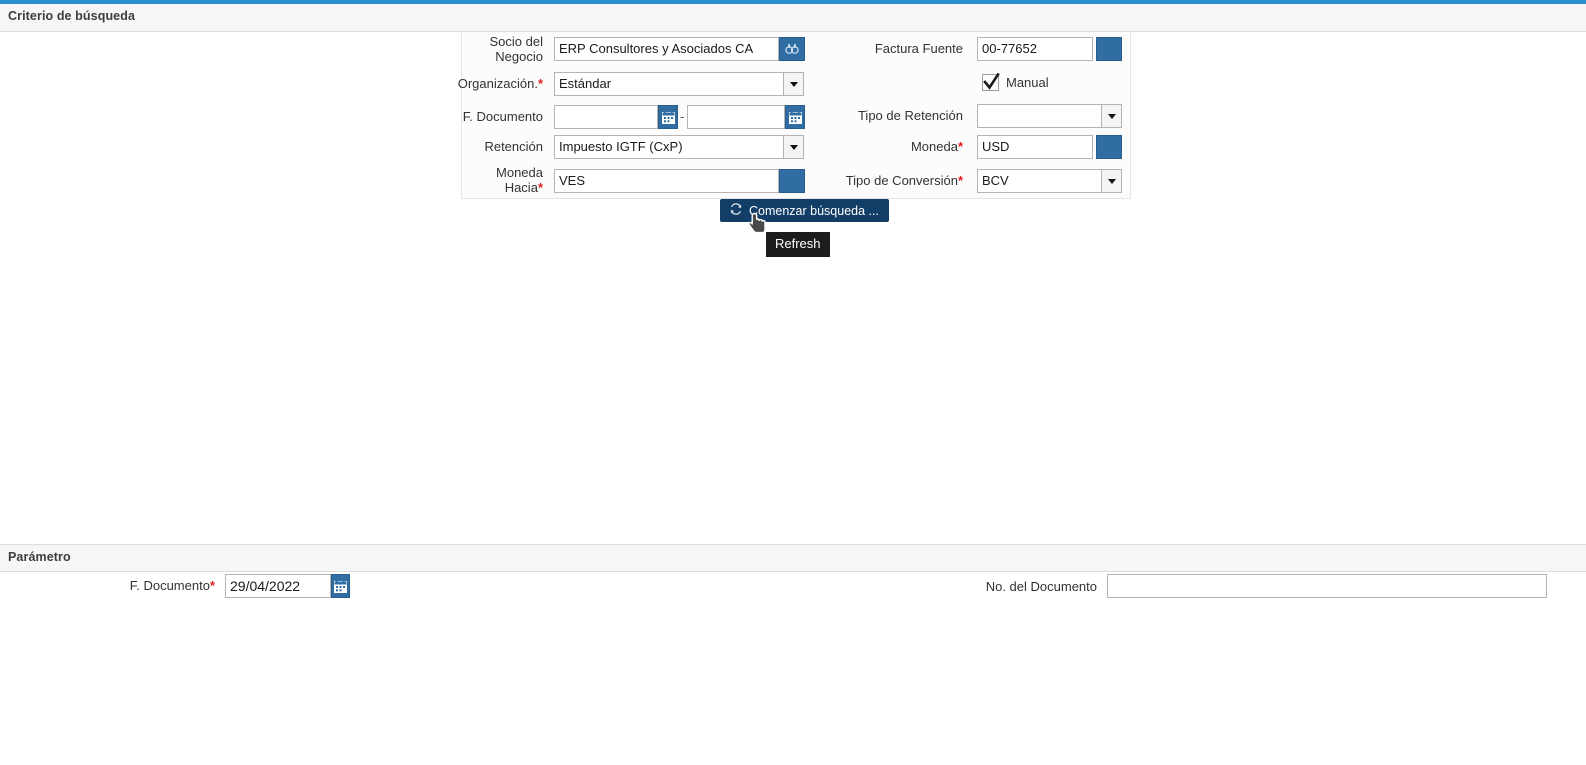 The height and width of the screenshot is (765, 1586). Describe the element at coordinates (516, 49) in the screenshot. I see `label-socio-del-negocio-text: Socio del Negocio` at that location.